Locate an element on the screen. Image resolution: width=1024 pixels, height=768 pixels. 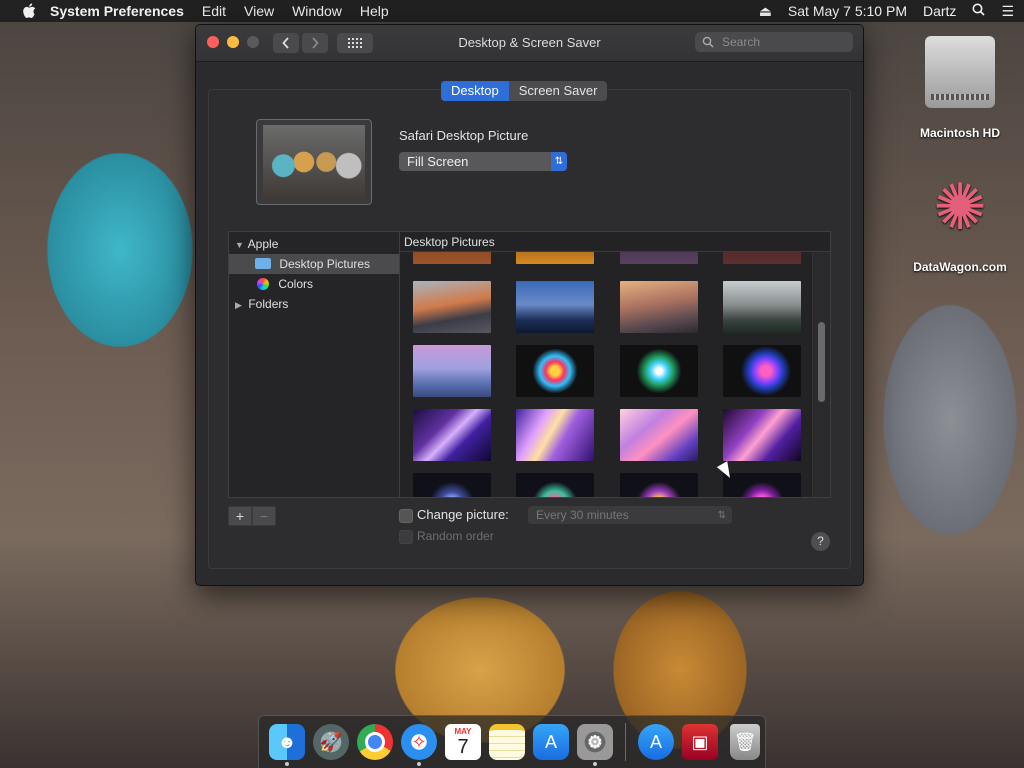
random-order-label: Random order is located at coordinates (455, 536).